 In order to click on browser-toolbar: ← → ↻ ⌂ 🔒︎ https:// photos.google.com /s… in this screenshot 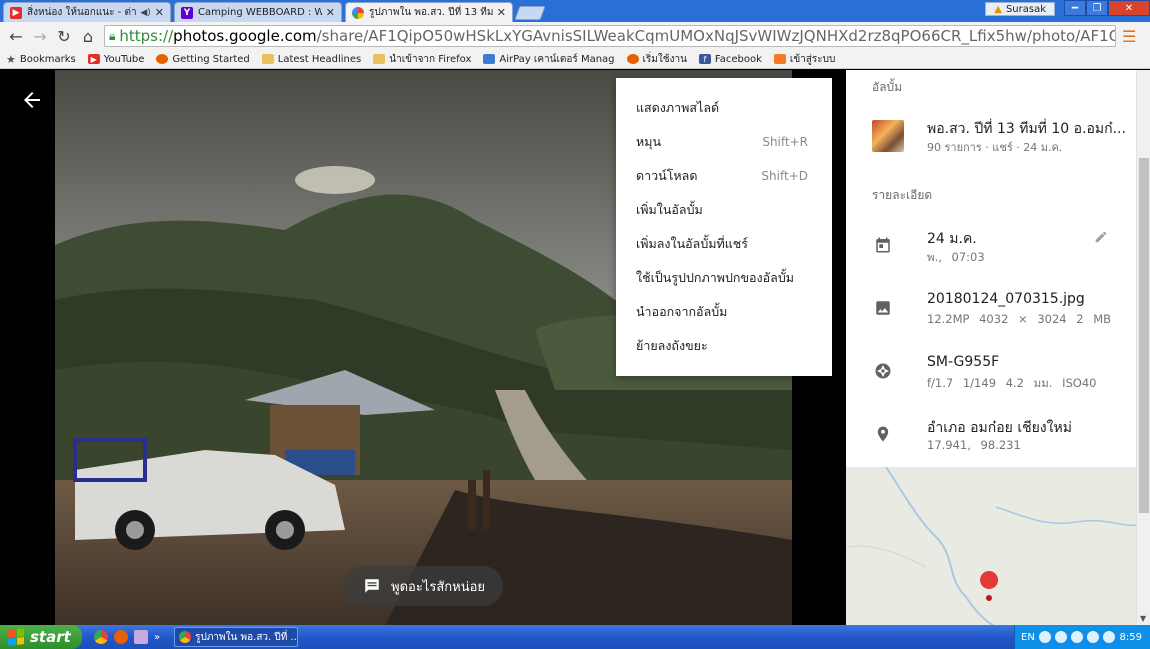, I will do `click(575, 36)`.